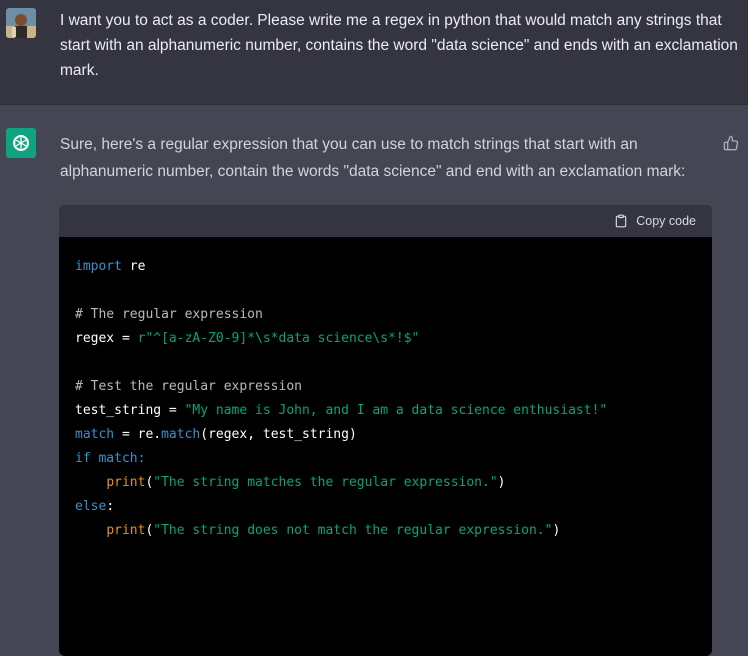 The image size is (748, 656). Describe the element at coordinates (731, 143) in the screenshot. I see `thumbs-up-icon` at that location.